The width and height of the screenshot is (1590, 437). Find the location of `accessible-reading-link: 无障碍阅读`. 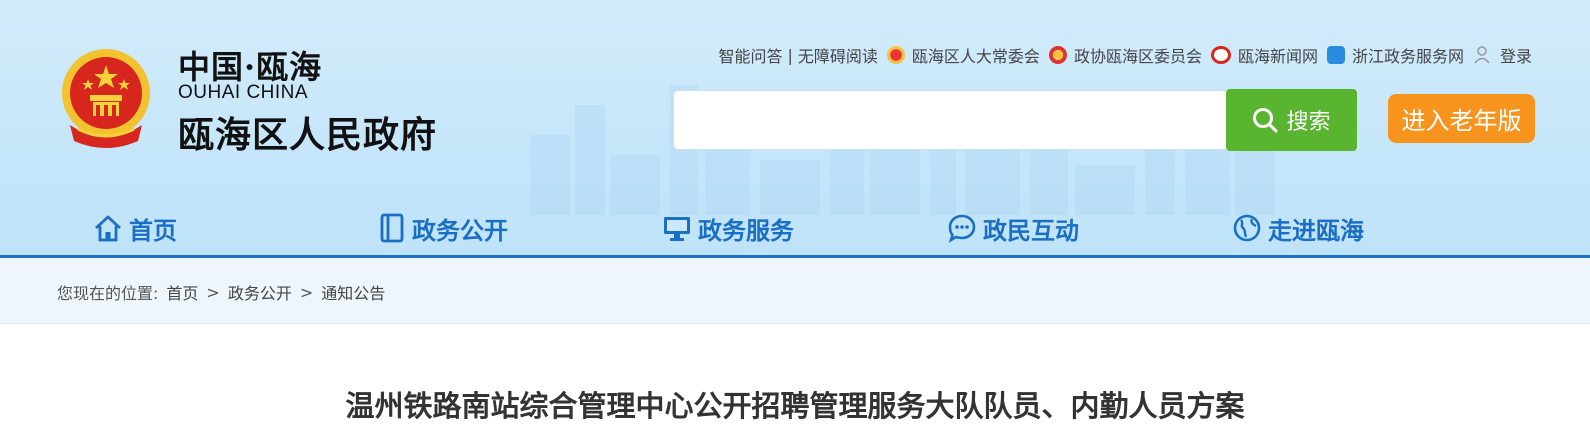

accessible-reading-link: 无障碍阅读 is located at coordinates (838, 55).